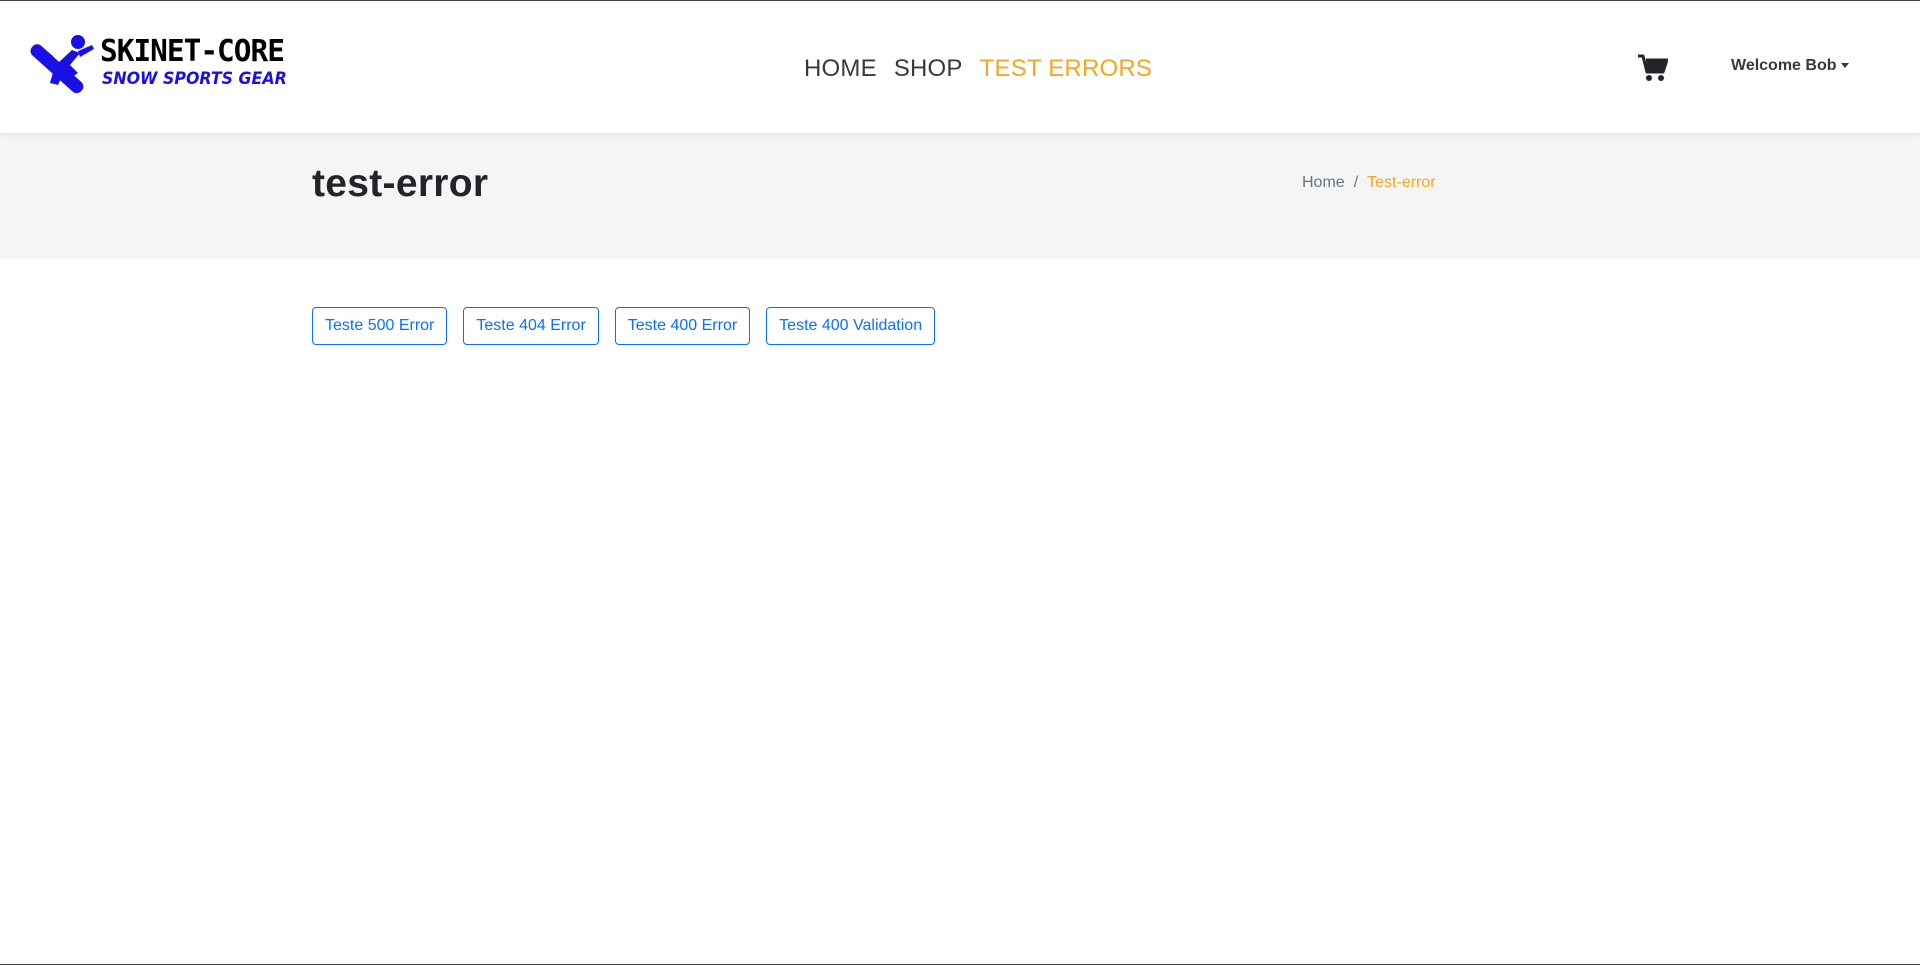 The width and height of the screenshot is (1920, 965). What do you see at coordinates (194, 79) in the screenshot?
I see `brand-subtitle: SNOW SPORTS GEAR` at bounding box center [194, 79].